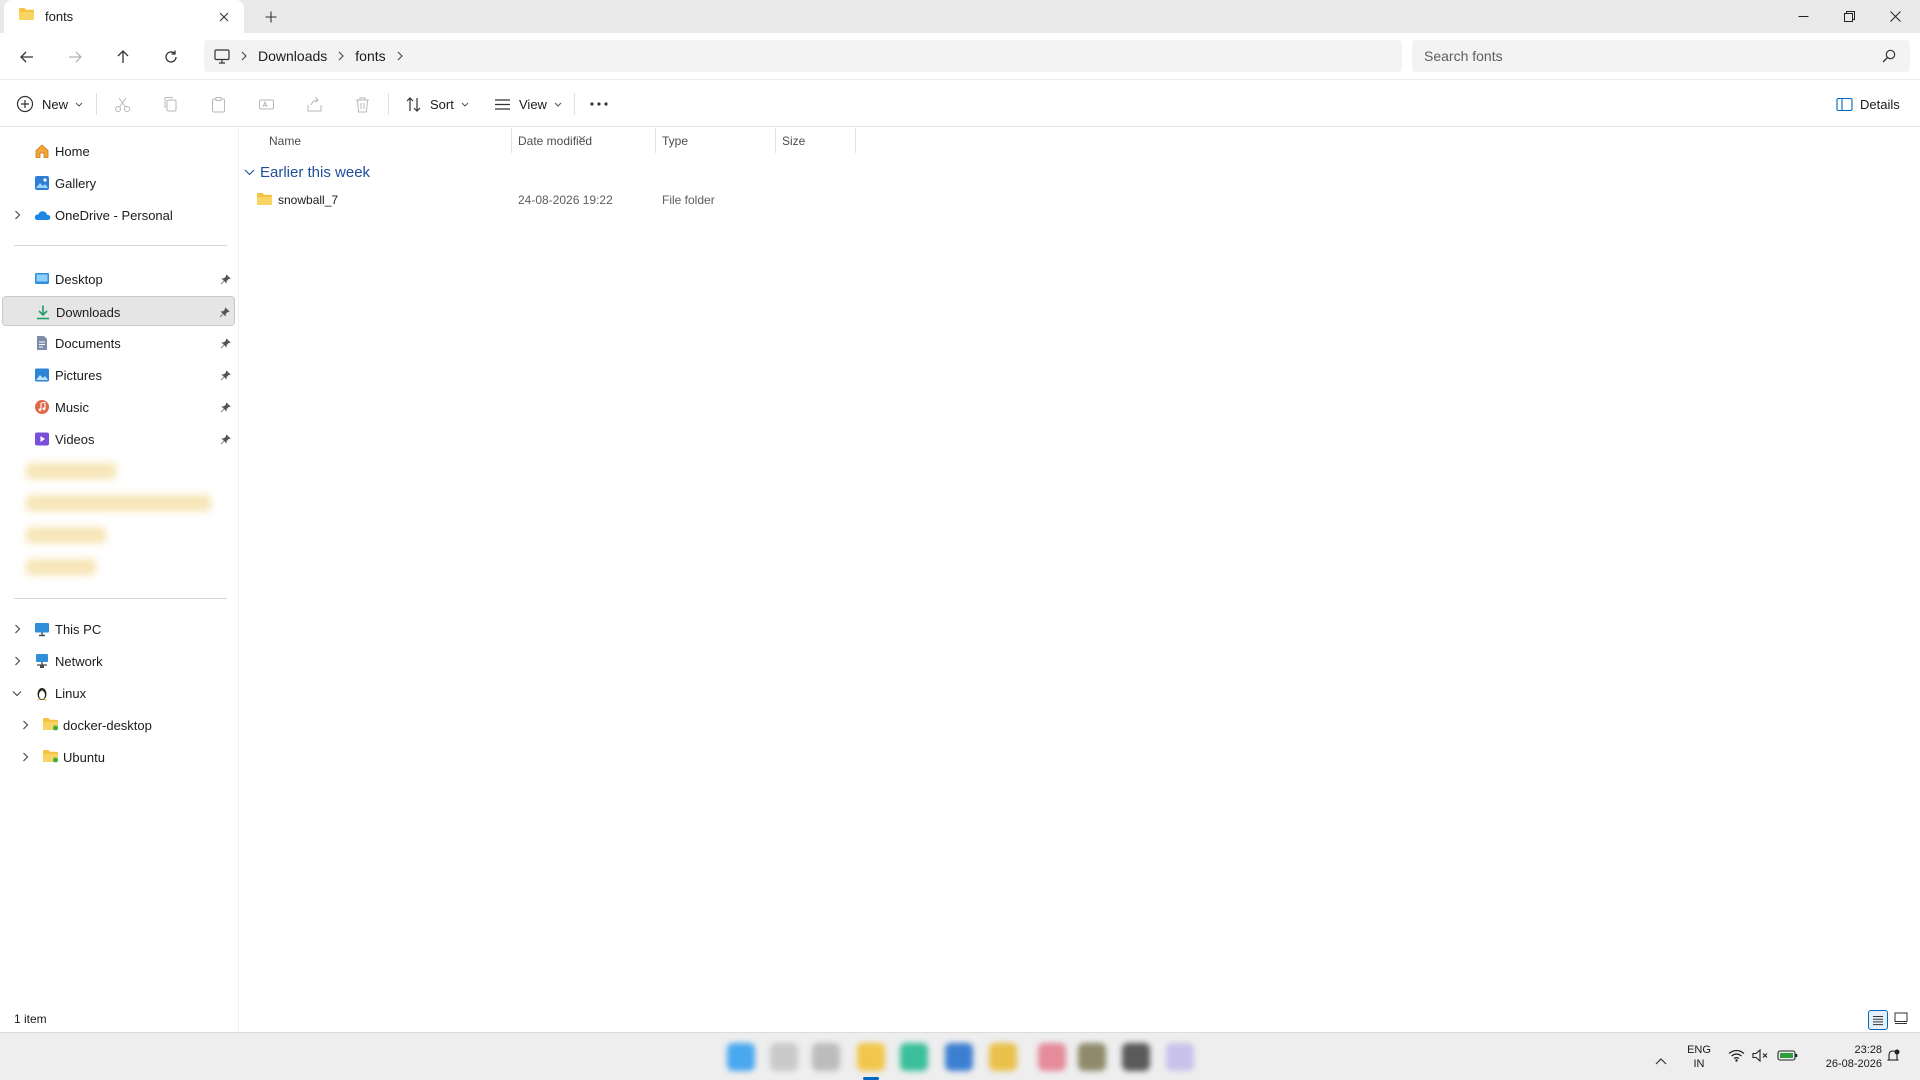 The image size is (1920, 1080). What do you see at coordinates (314, 104) in the screenshot?
I see `share-button` at bounding box center [314, 104].